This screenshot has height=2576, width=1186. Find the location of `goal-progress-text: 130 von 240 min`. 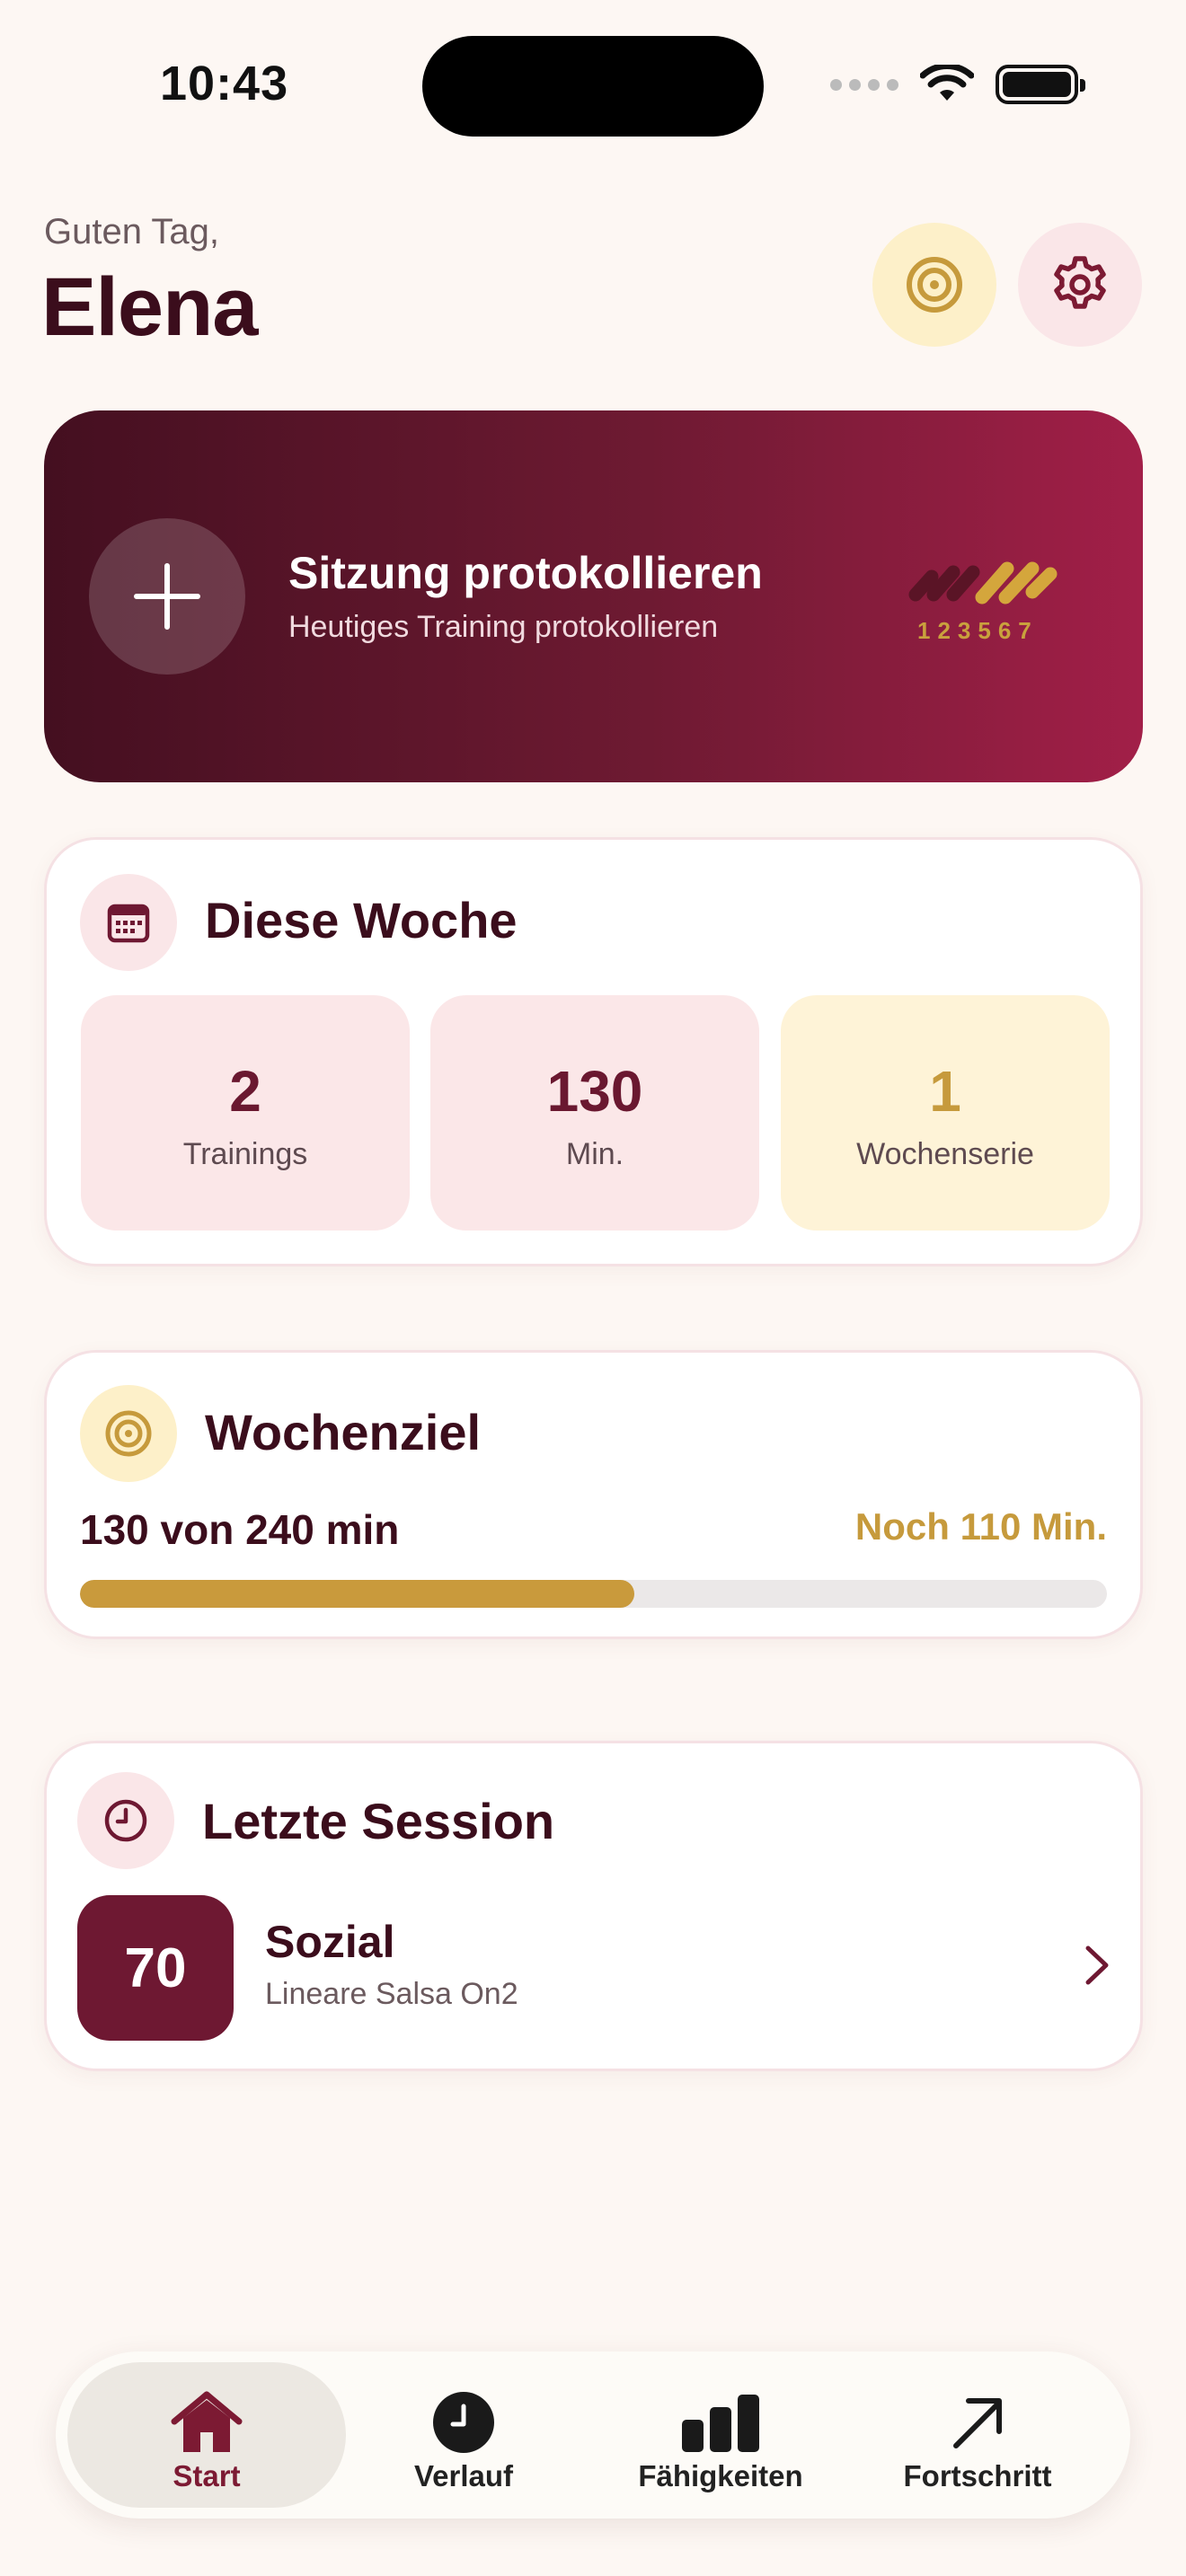

goal-progress-text: 130 von 240 min is located at coordinates (240, 1529).